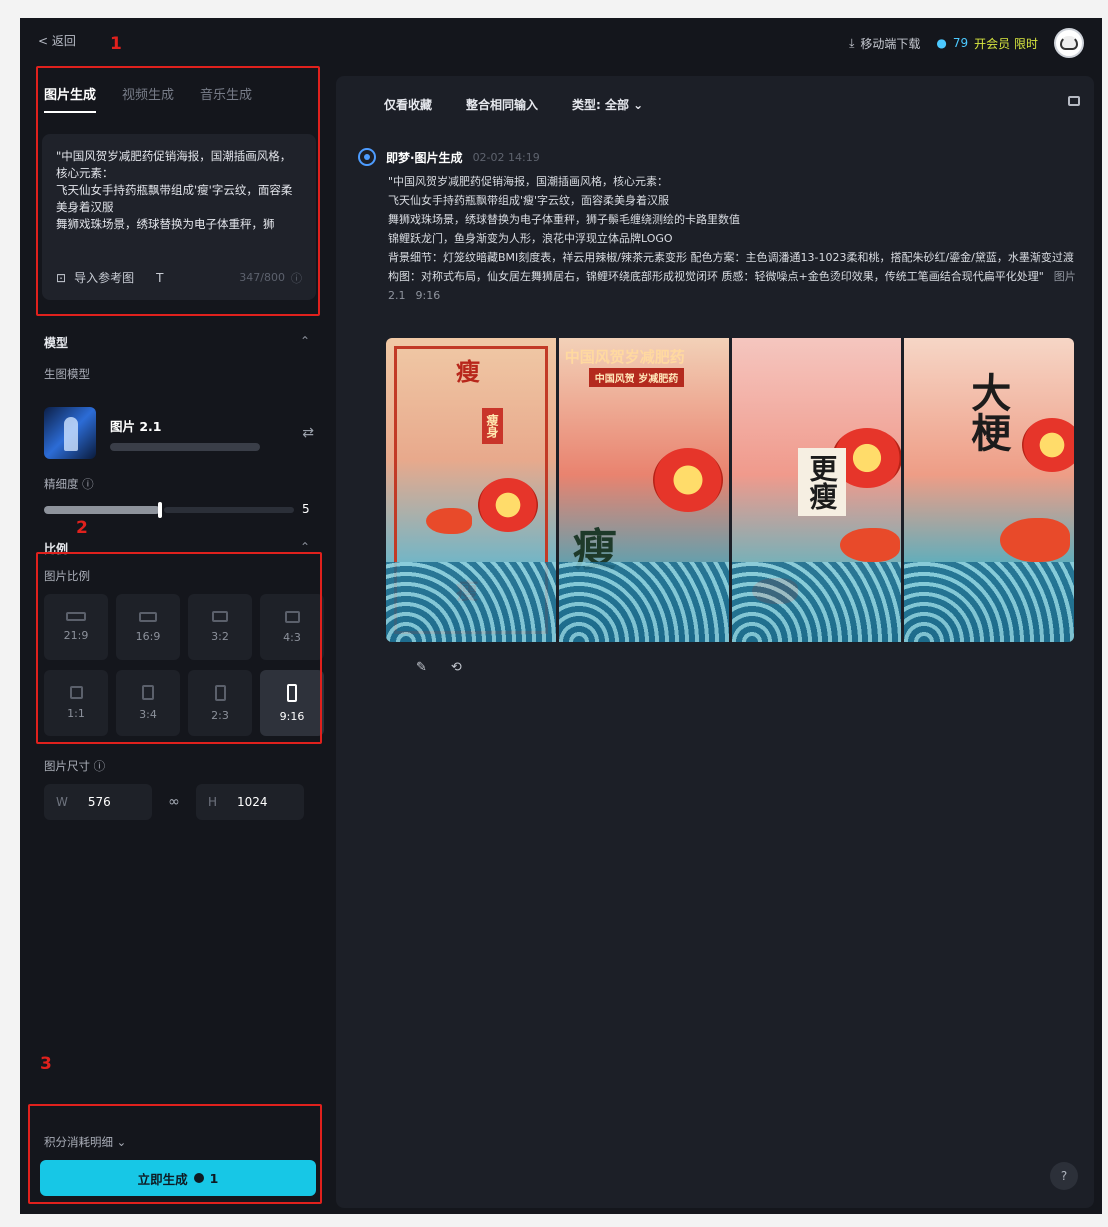 The width and height of the screenshot is (1108, 1227). Describe the element at coordinates (988, 412) in the screenshot. I see `image4-big-text: 大梗` at that location.